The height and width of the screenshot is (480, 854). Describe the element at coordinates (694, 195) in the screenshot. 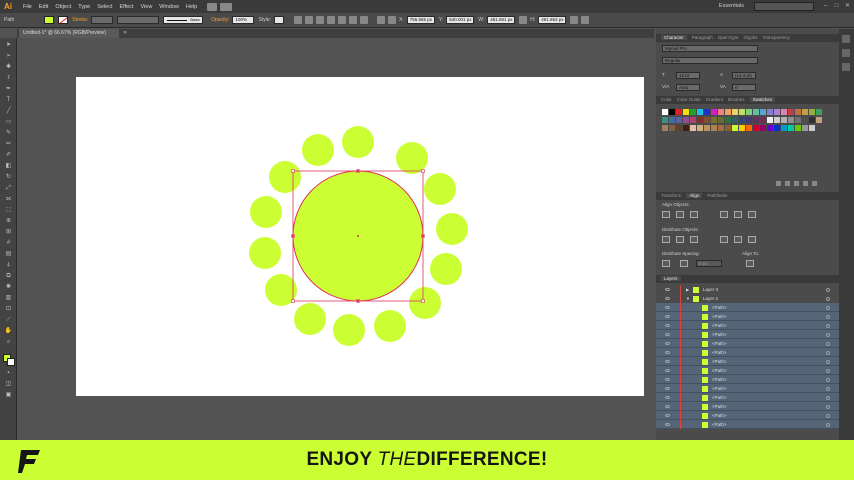

I see `tab-align: Align` at that location.